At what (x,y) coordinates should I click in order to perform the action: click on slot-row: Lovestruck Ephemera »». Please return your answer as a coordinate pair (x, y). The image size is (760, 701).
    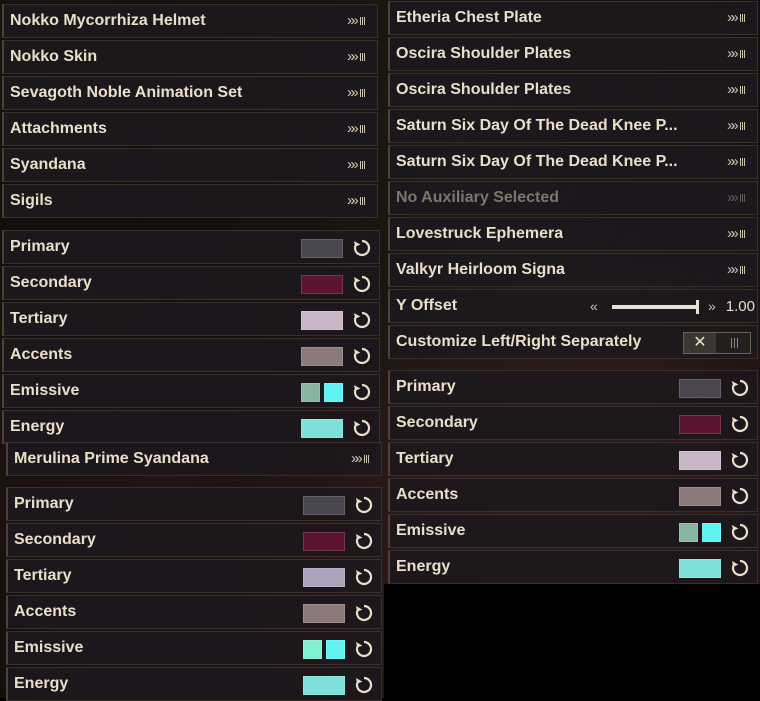
    Looking at the image, I should click on (573, 234).